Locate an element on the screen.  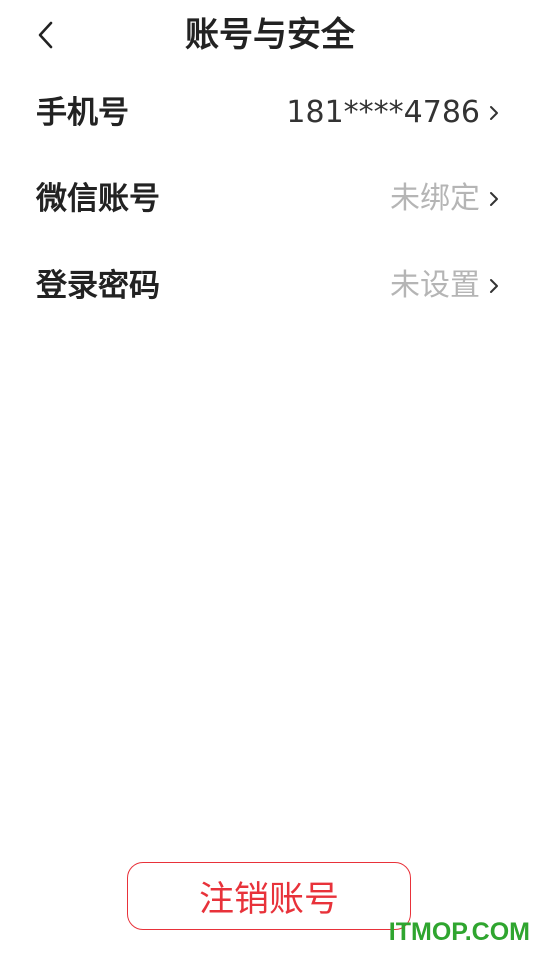
row-phone: 手机号 181****4786 is located at coordinates (270, 113).